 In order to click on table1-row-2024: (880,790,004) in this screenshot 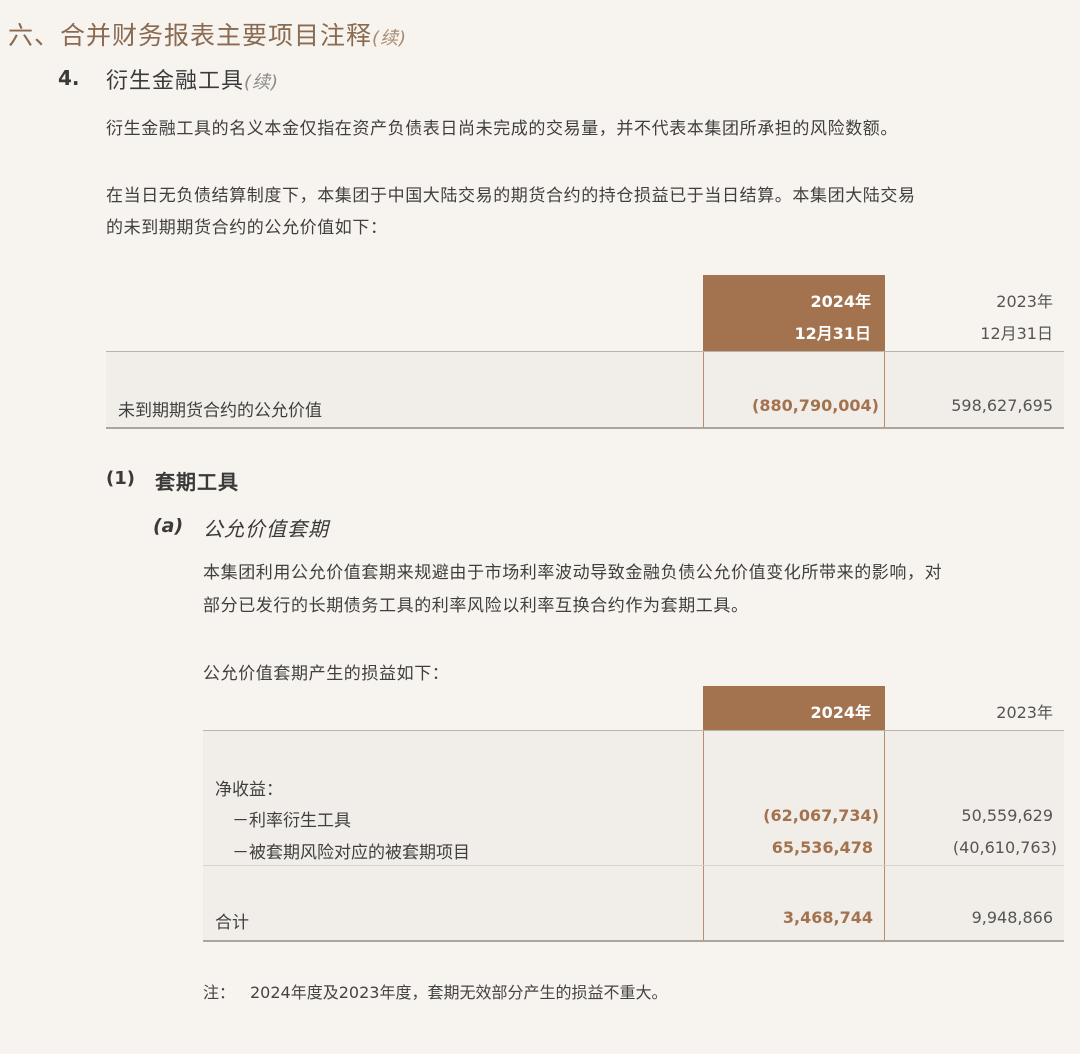, I will do `click(815, 405)`.